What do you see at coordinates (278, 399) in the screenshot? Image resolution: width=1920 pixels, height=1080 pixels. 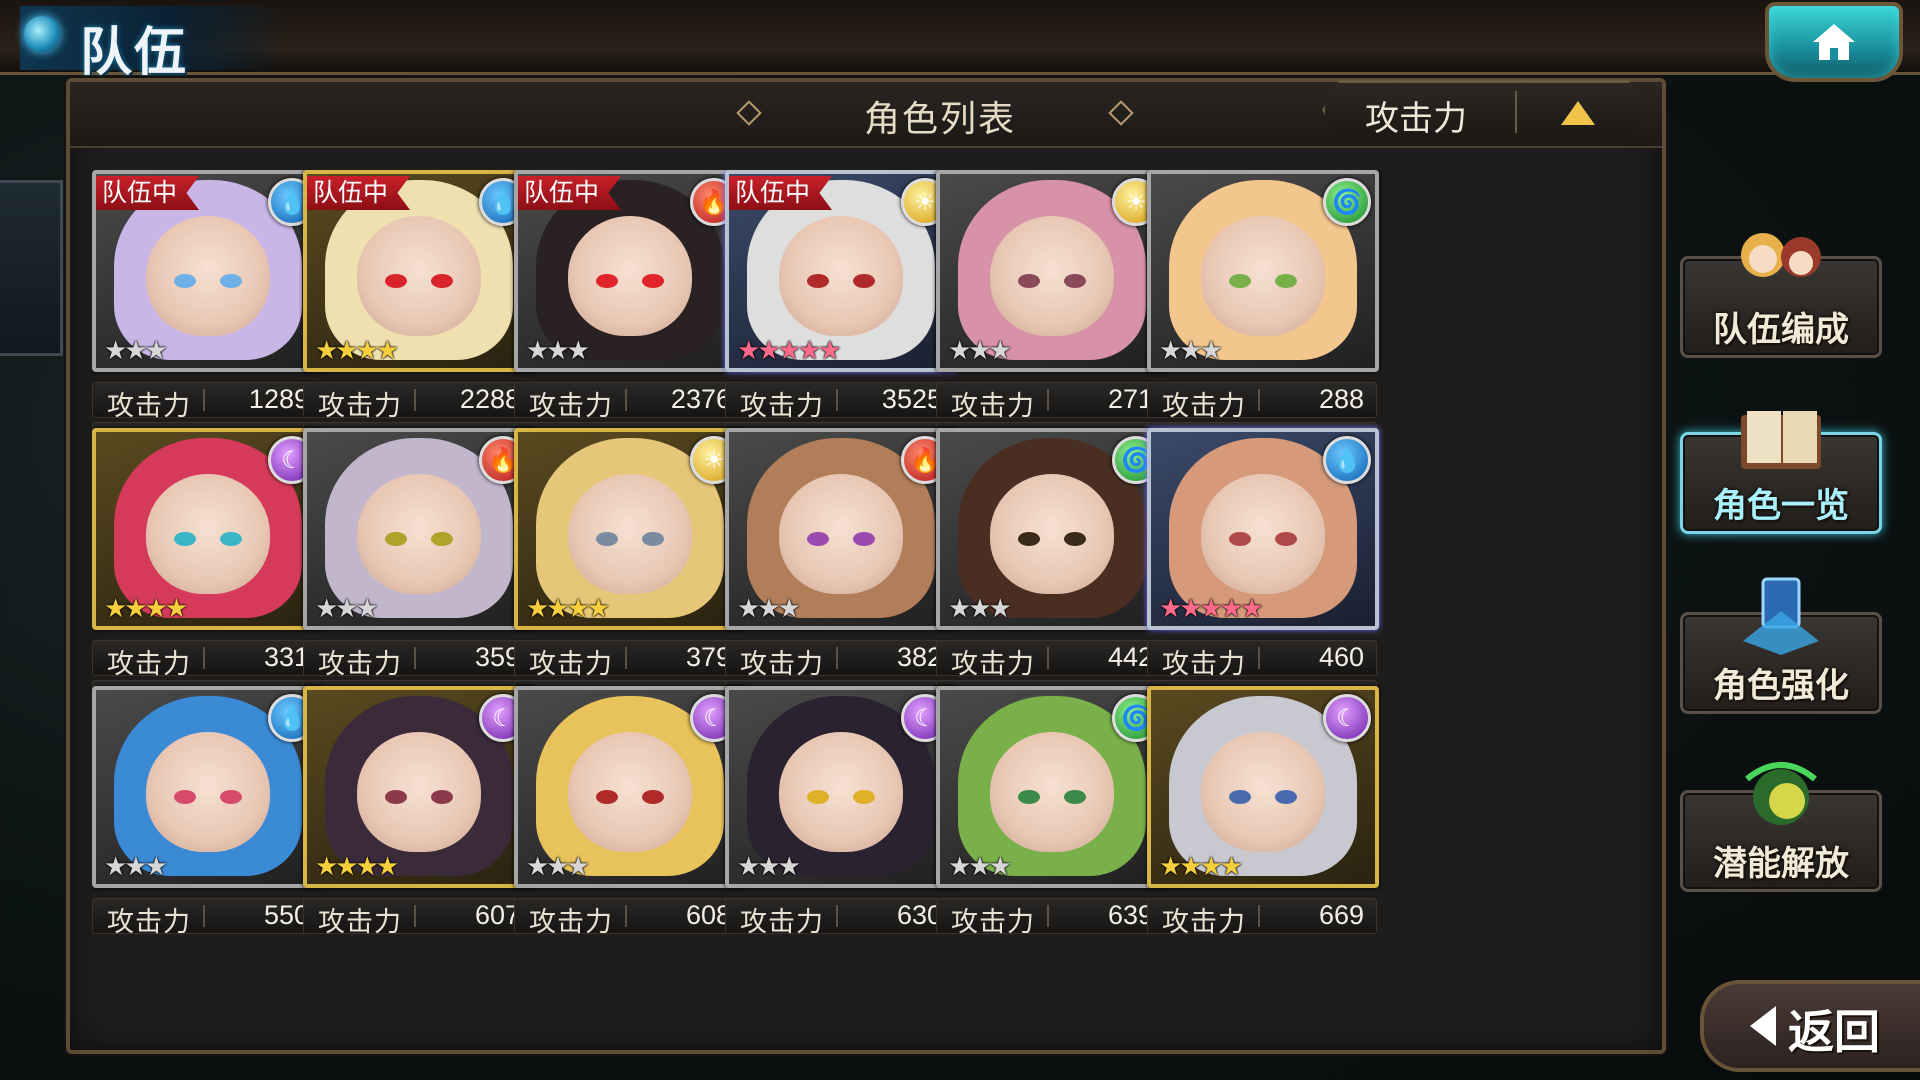 I see `attack-stat-value: 1289` at bounding box center [278, 399].